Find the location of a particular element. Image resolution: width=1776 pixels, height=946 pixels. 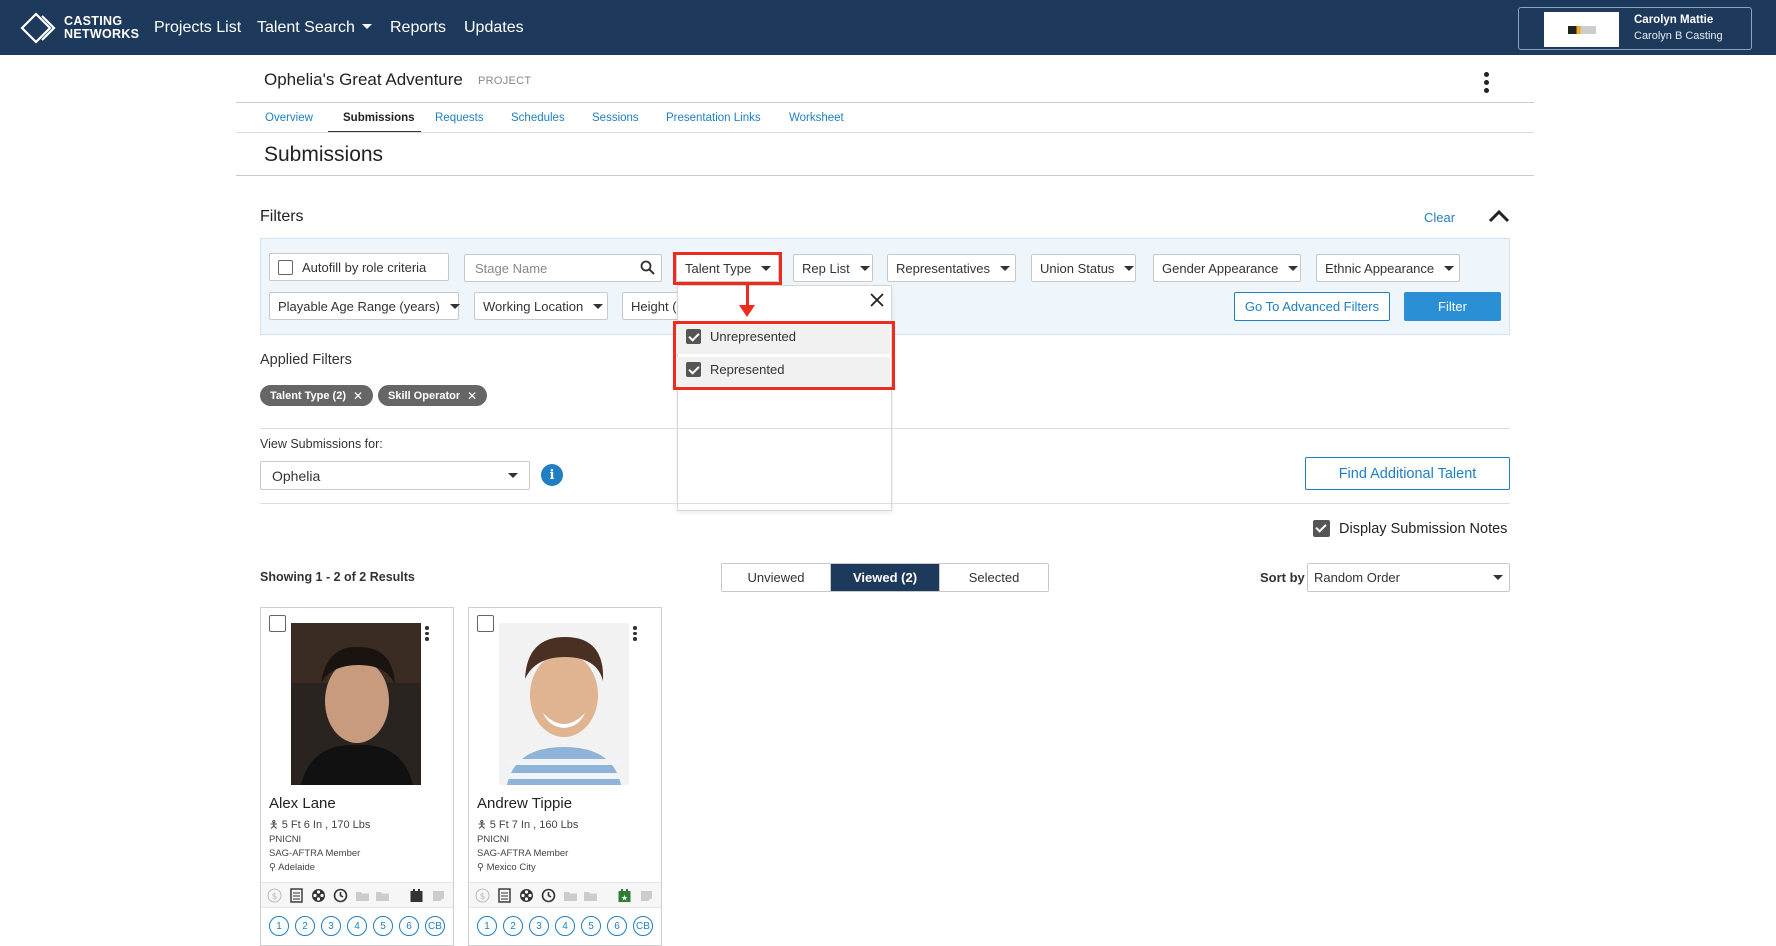

talent-location: ⚲ Mexico City is located at coordinates (506, 867).